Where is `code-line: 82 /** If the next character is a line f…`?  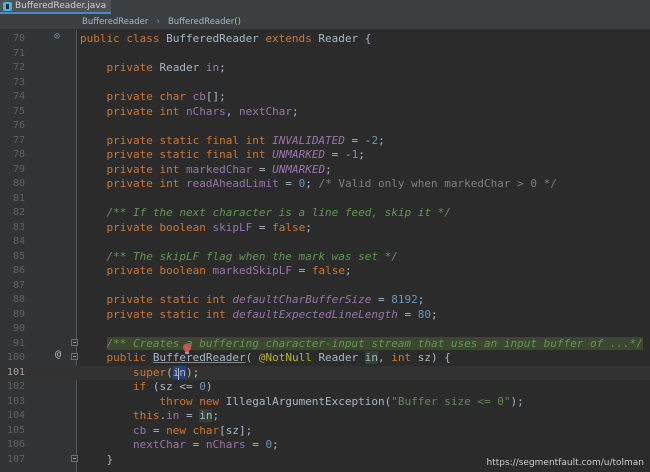 code-line: 82 /** If the next character is a line f… is located at coordinates (325, 213).